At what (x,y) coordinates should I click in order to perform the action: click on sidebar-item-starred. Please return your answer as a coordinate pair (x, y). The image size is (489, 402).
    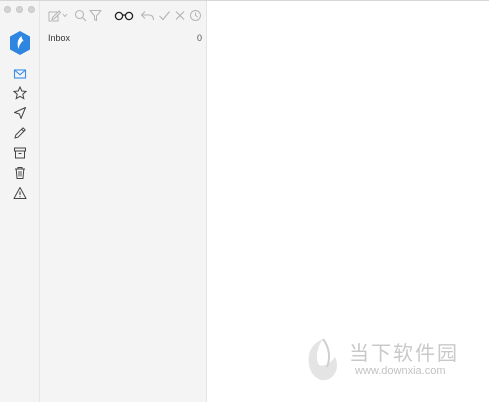
    Looking at the image, I should click on (19, 92).